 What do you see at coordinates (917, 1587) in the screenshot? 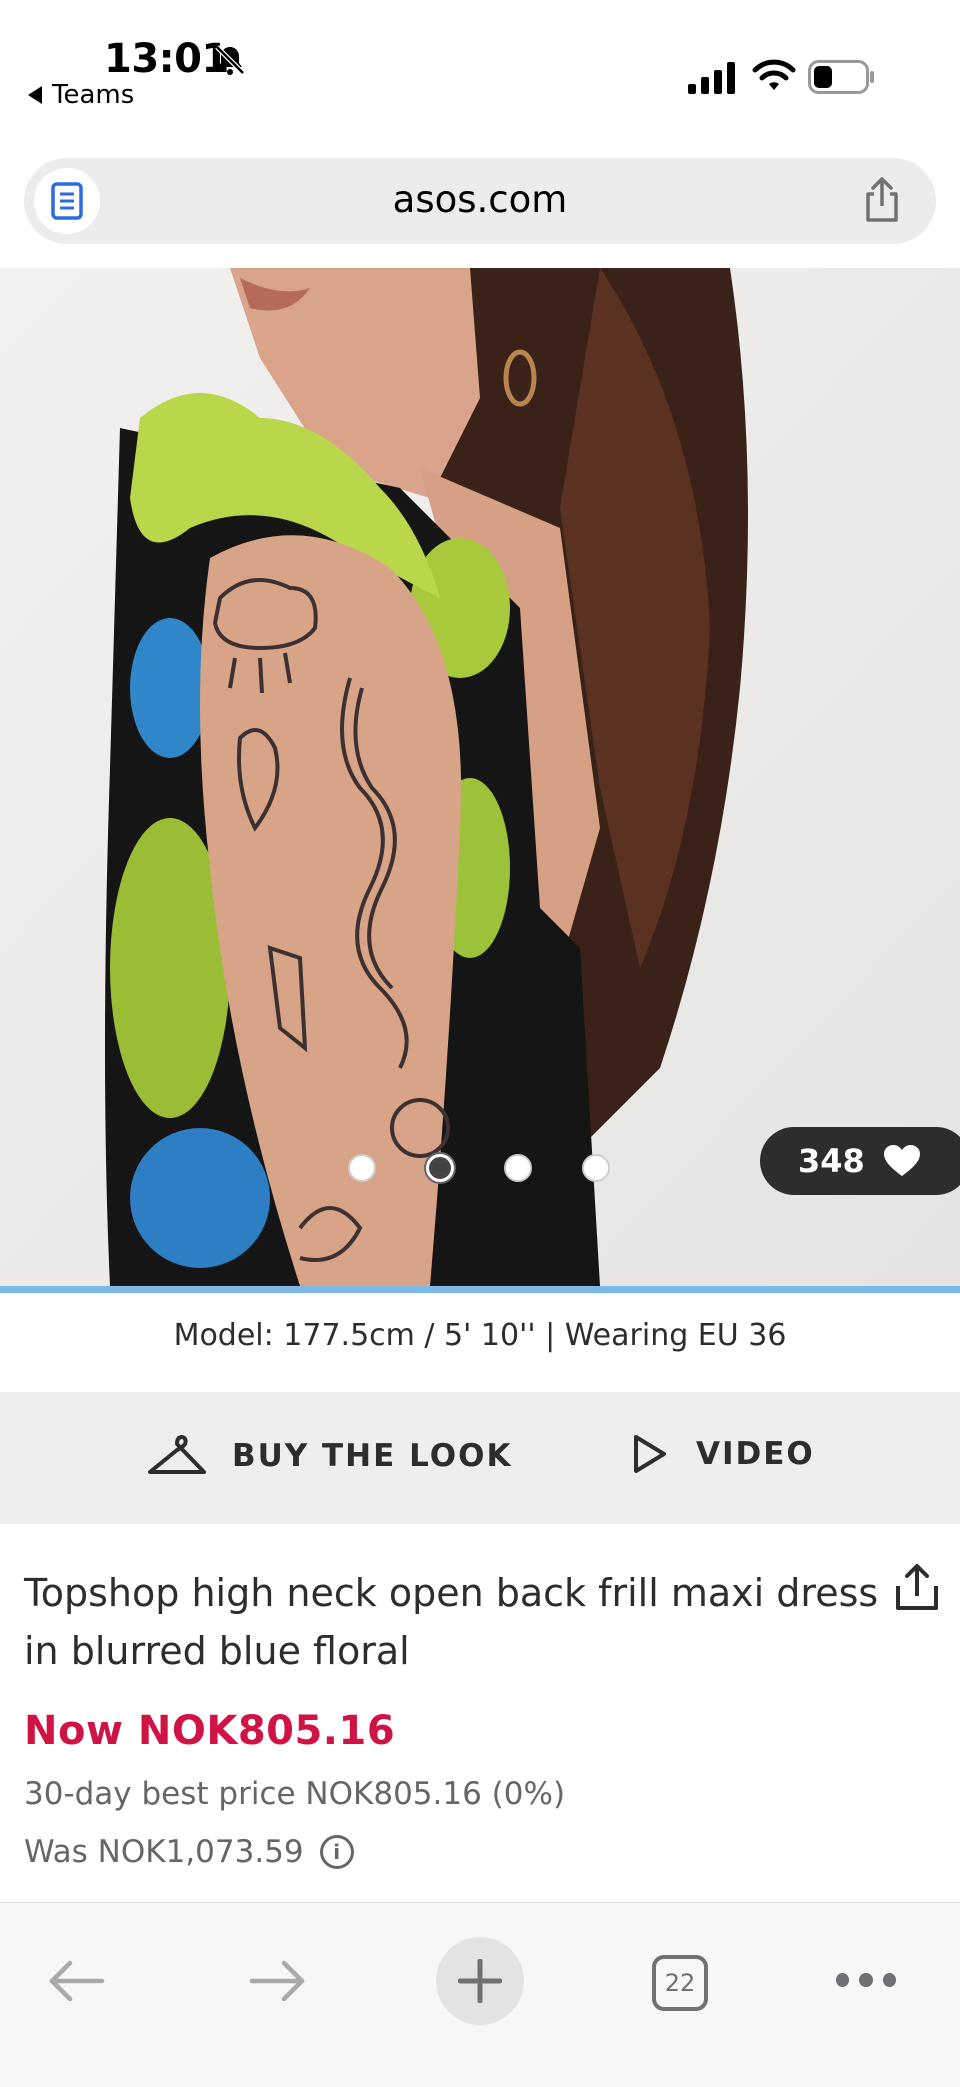
I see `share-product-icon` at bounding box center [917, 1587].